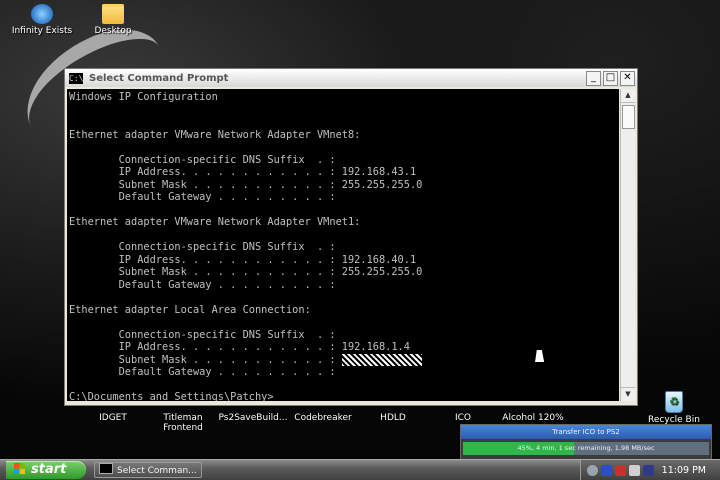 Image resolution: width=720 pixels, height=480 pixels. Describe the element at coordinates (628, 117) in the screenshot. I see `scrollbar-thumb` at that location.